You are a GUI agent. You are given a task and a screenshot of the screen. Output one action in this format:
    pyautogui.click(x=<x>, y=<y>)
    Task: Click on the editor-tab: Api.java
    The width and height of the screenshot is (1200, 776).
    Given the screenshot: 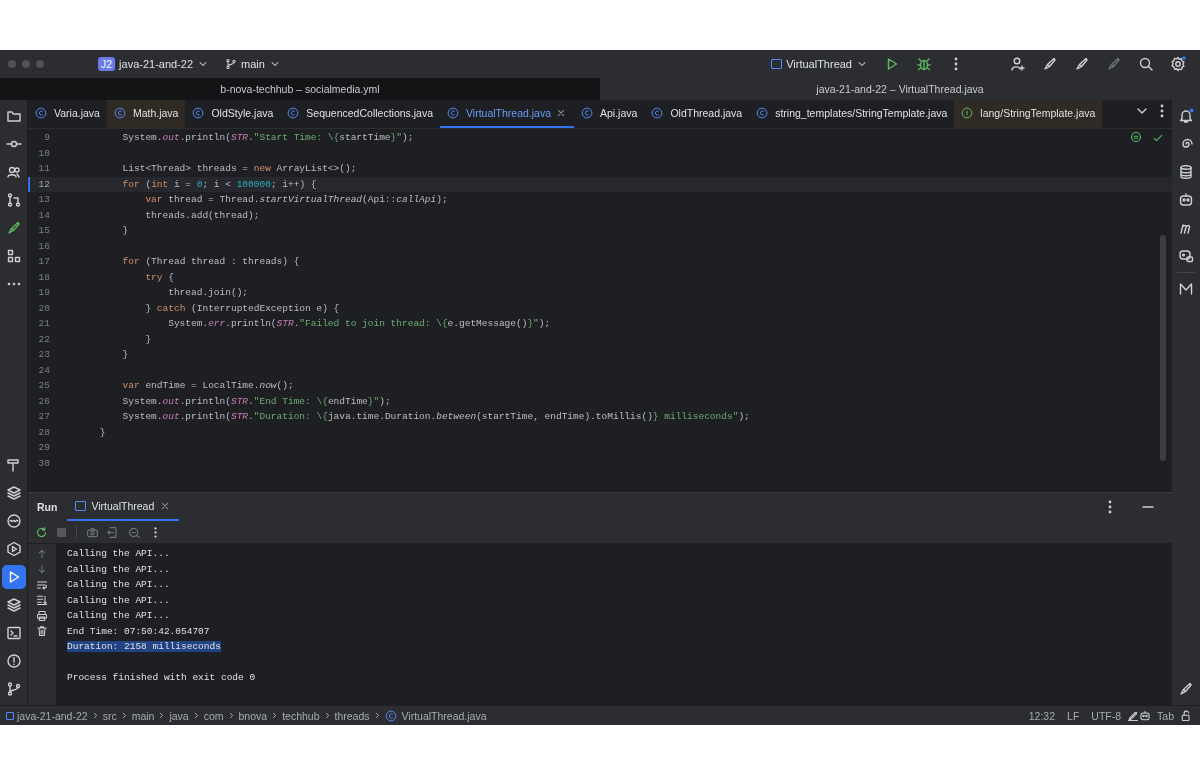 What is the action you would take?
    pyautogui.click(x=609, y=114)
    